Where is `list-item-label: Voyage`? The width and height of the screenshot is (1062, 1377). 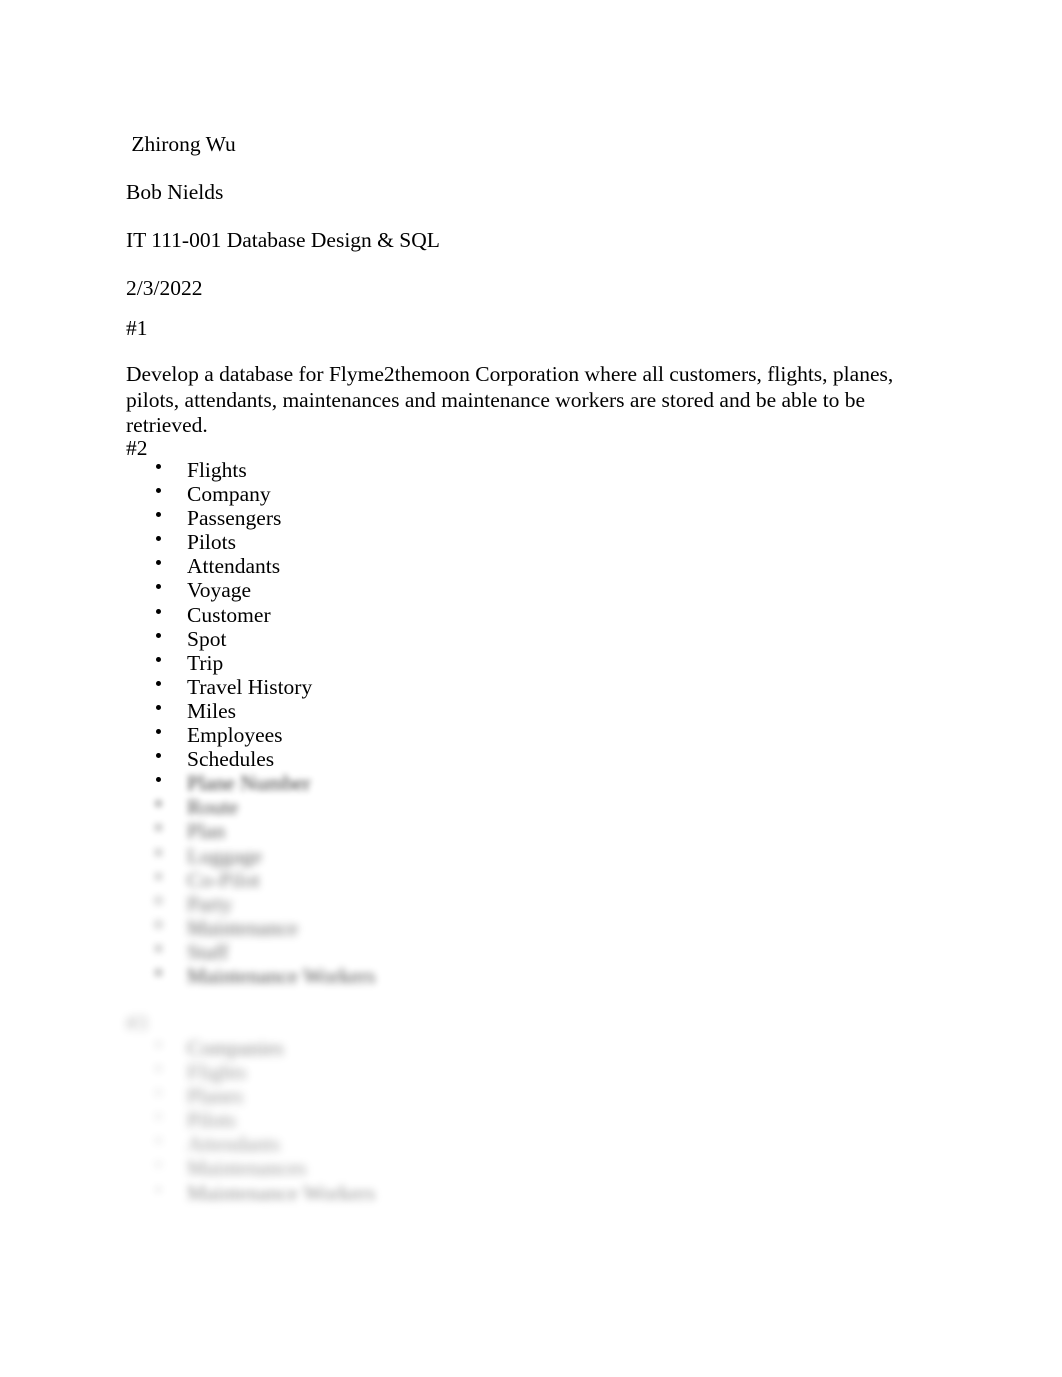
list-item-label: Voyage is located at coordinates (219, 590).